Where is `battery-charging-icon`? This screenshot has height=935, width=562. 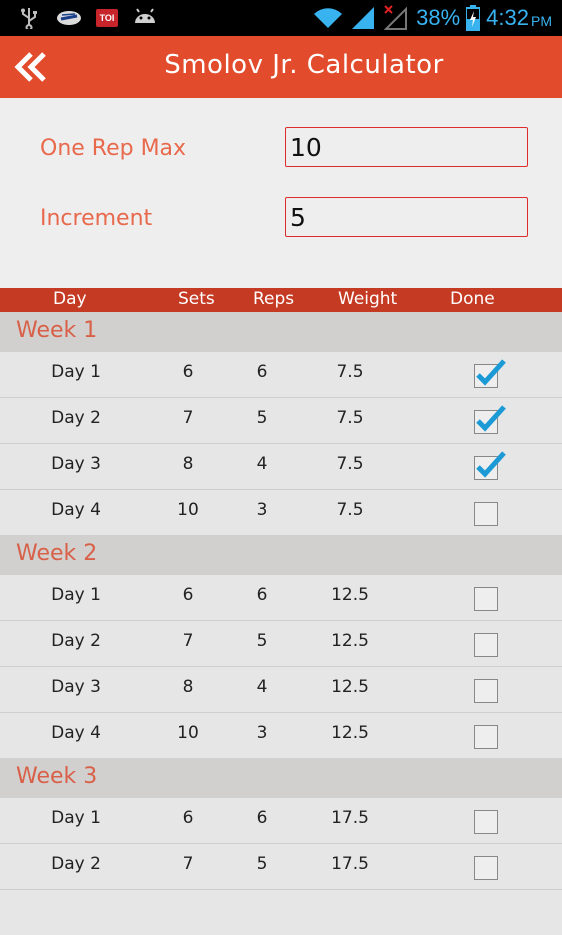
battery-charging-icon is located at coordinates (473, 18).